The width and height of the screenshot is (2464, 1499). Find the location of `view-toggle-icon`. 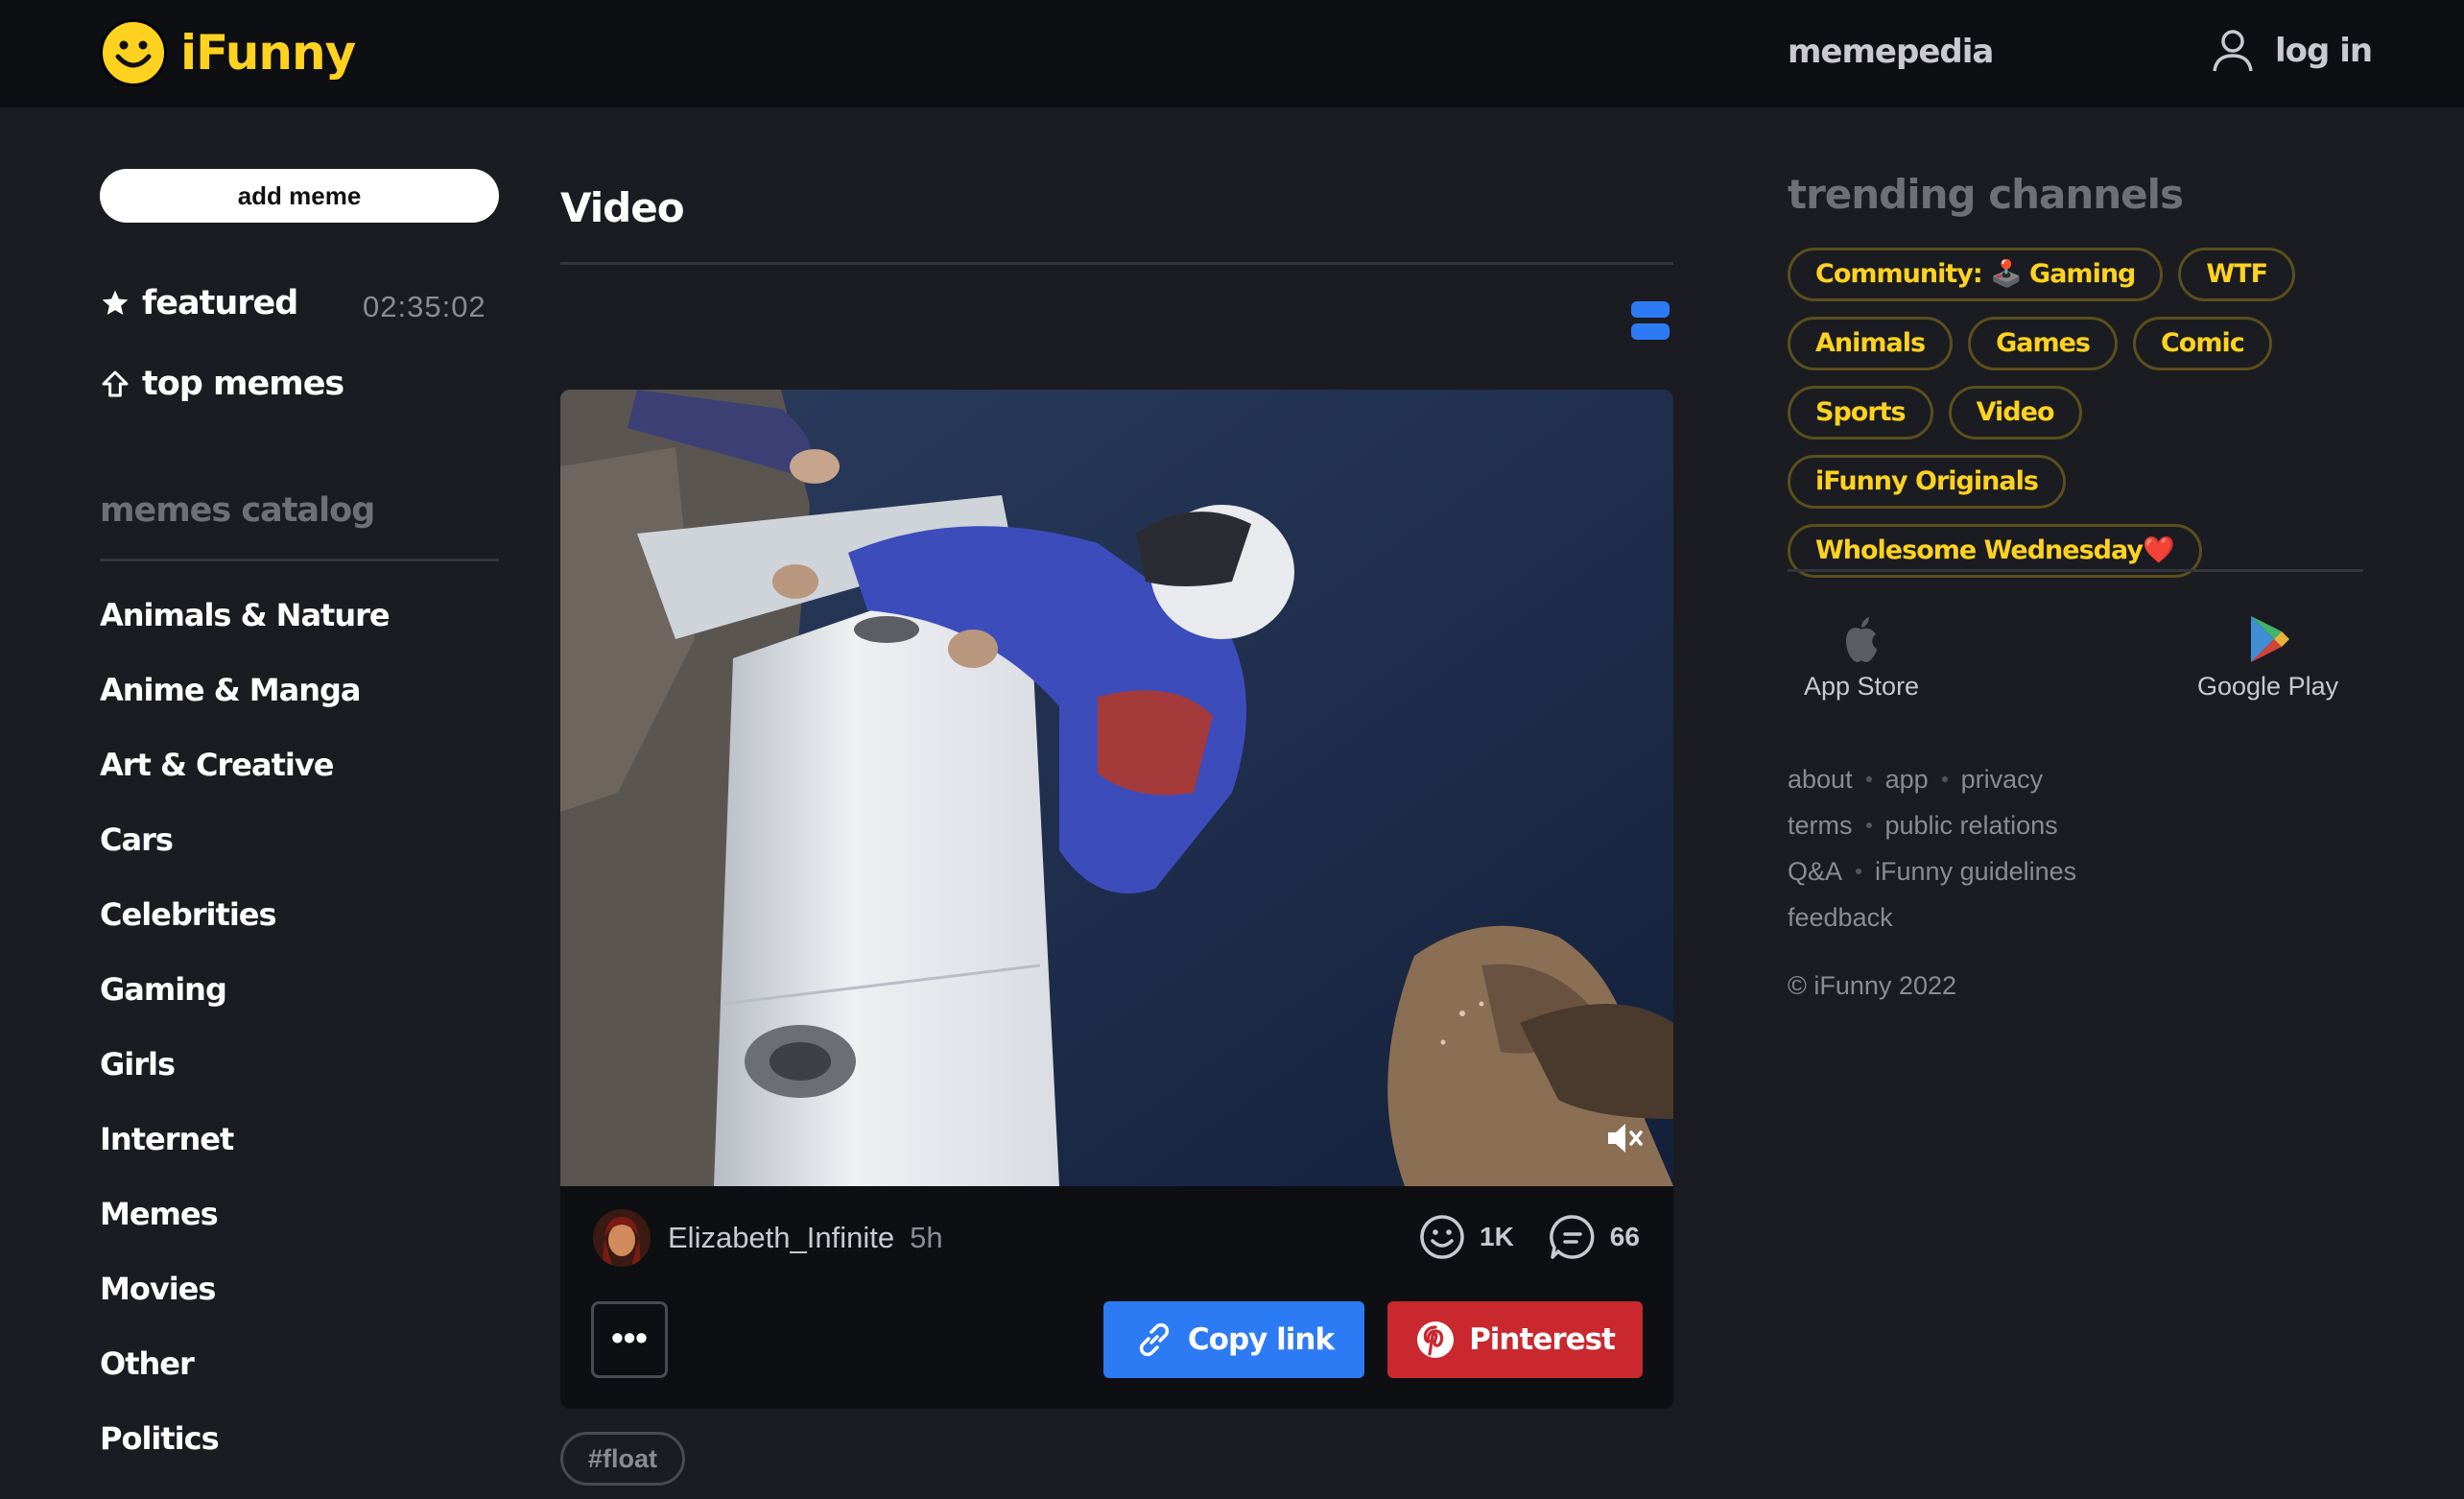

view-toggle-icon is located at coordinates (1650, 320).